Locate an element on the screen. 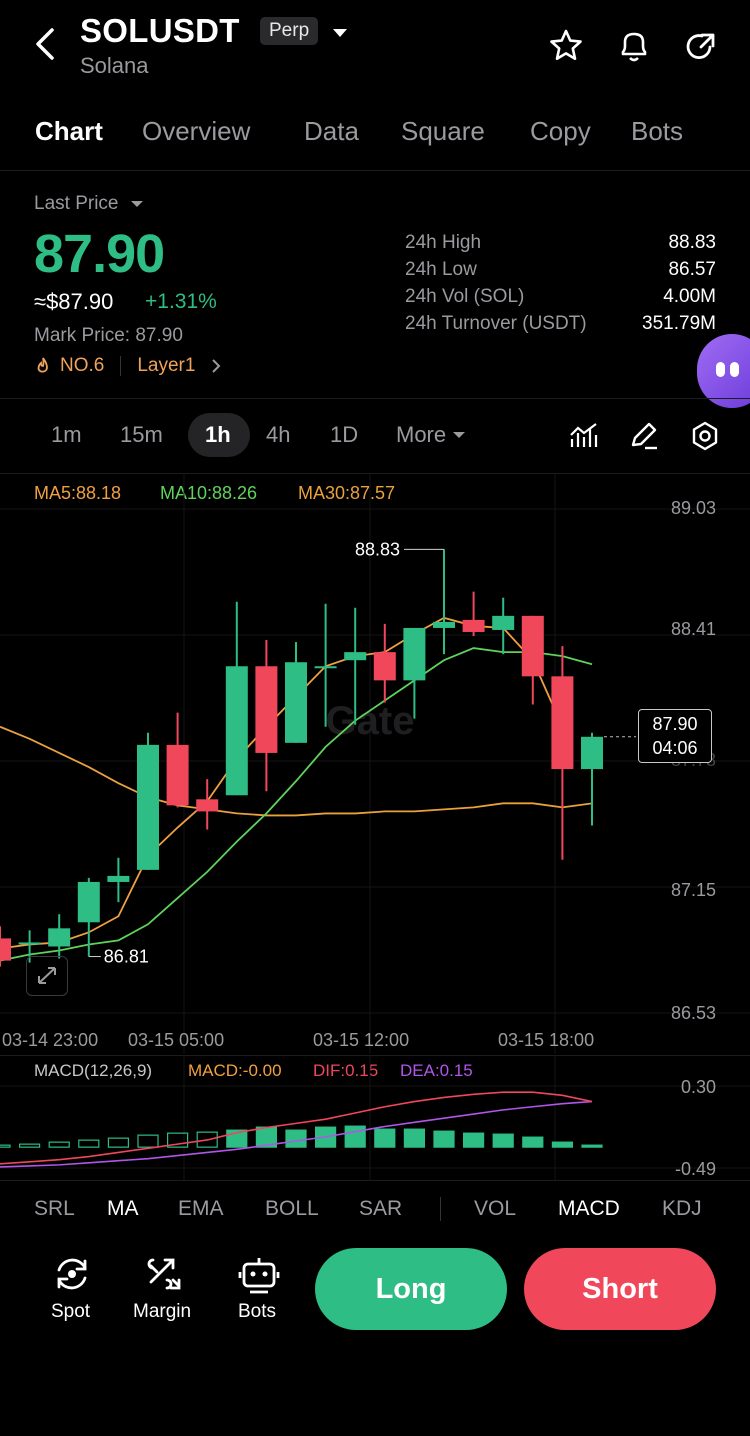  draw-pencil-icon is located at coordinates (644, 438).